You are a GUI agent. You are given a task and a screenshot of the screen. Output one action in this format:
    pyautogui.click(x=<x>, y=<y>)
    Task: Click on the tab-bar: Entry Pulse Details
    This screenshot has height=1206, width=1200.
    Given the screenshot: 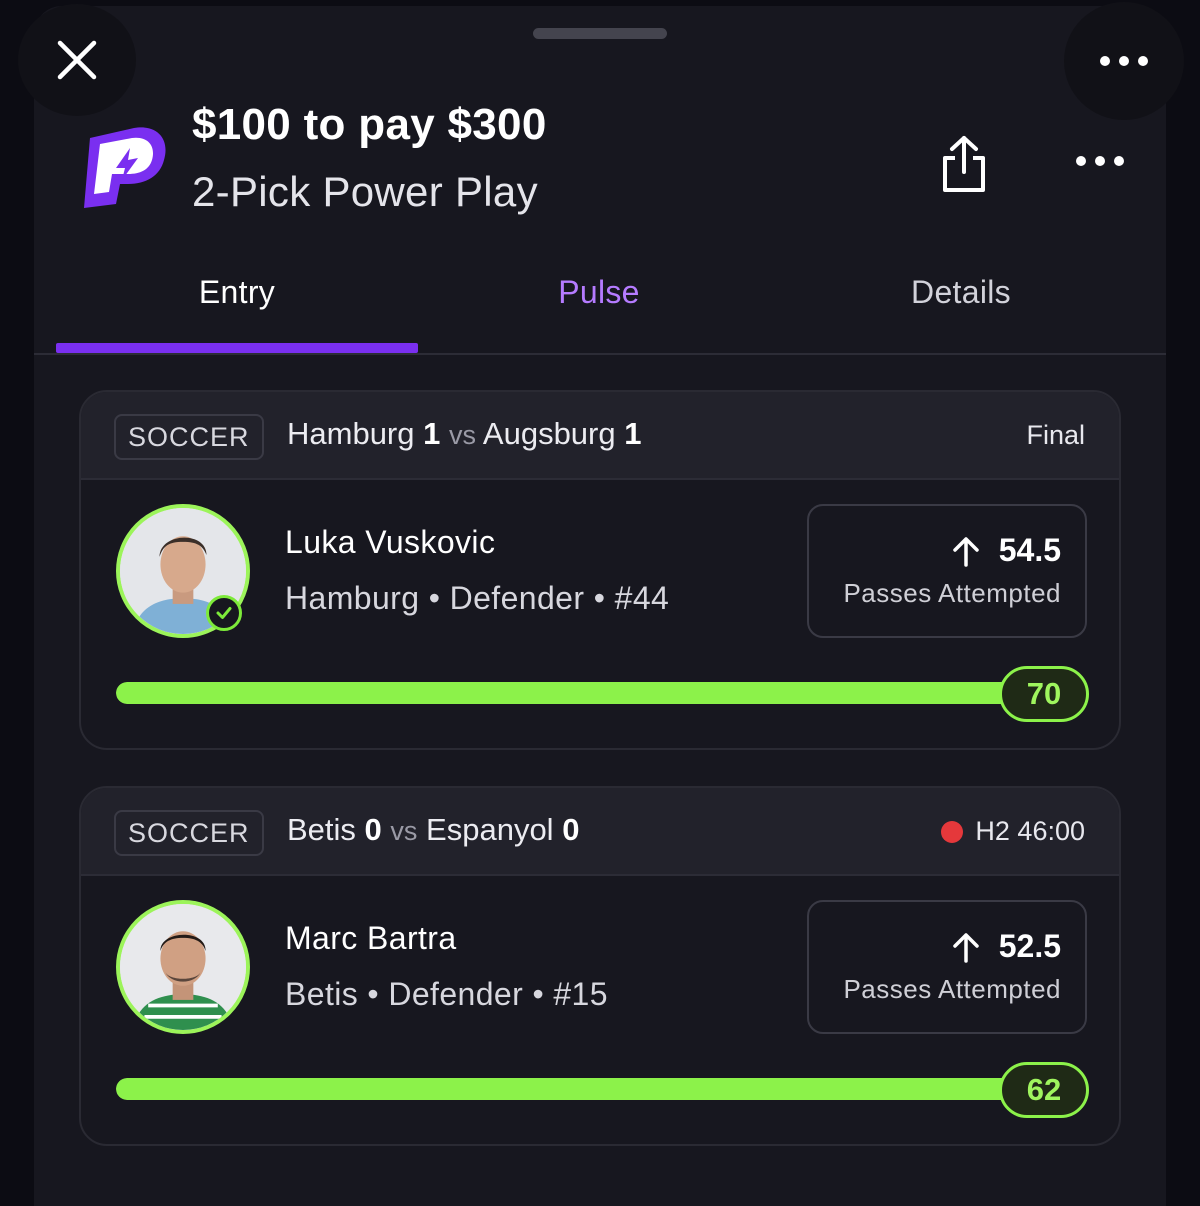 What is the action you would take?
    pyautogui.click(x=600, y=308)
    